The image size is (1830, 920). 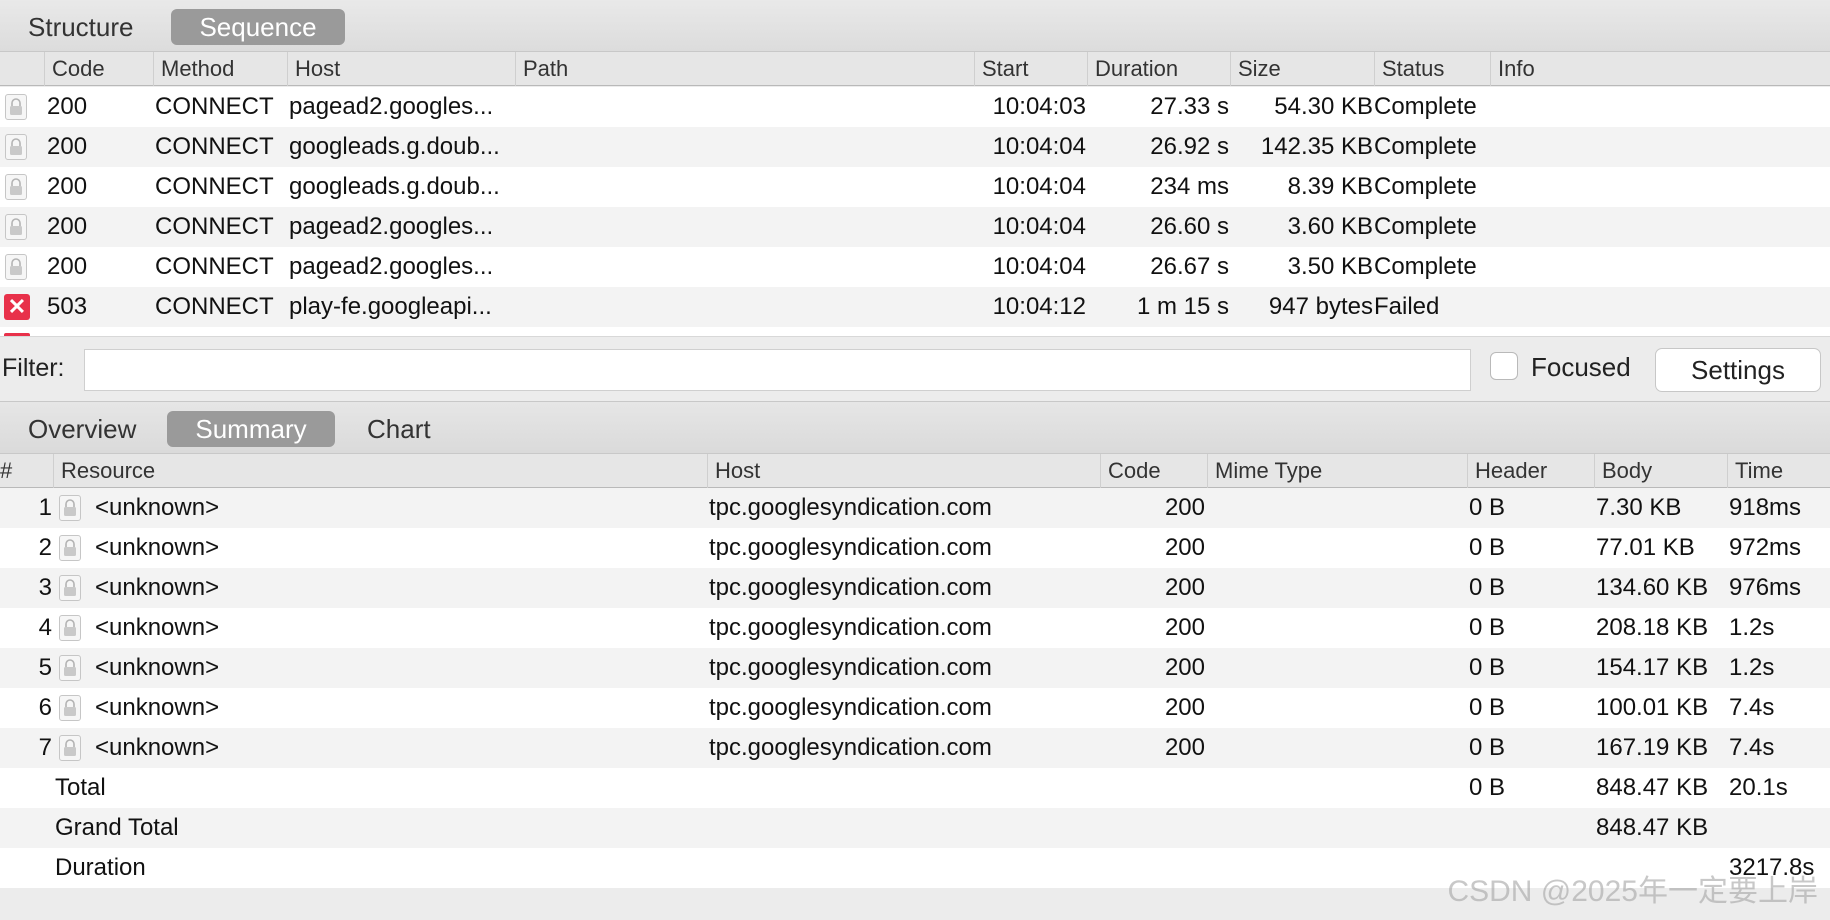 I want to click on focused-label: Focused, so click(x=1581, y=367).